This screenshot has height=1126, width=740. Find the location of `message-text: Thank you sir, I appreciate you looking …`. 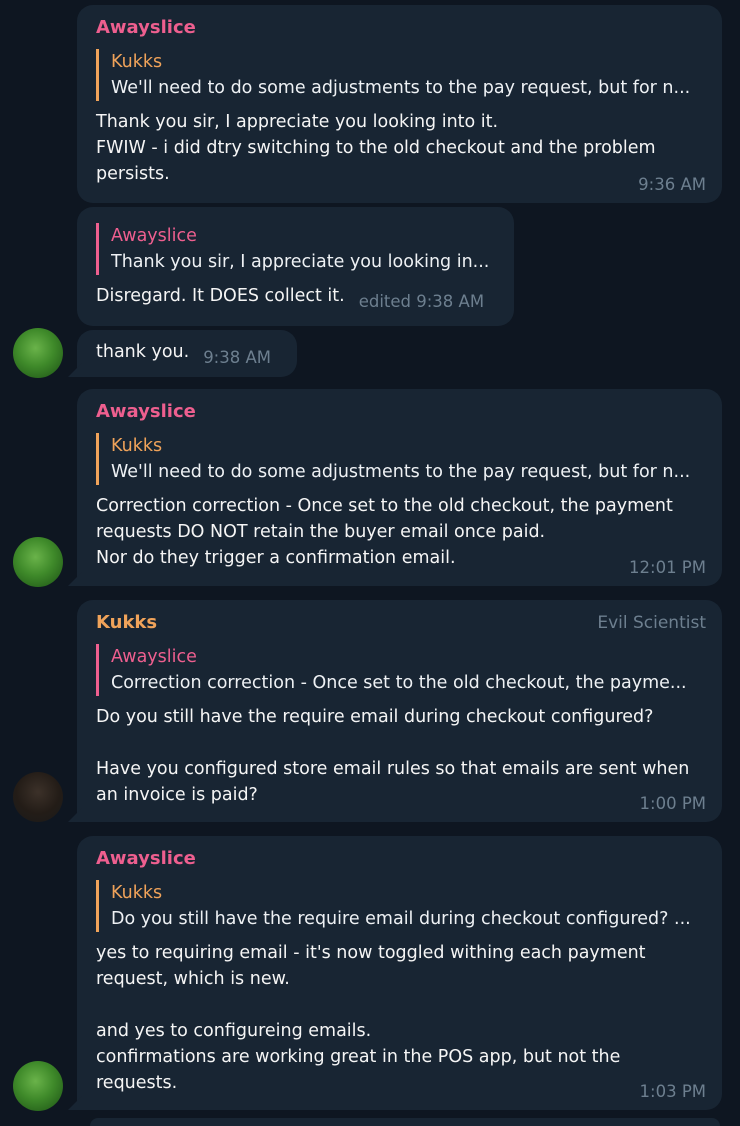

message-text: Thank you sir, I appreciate you looking … is located at coordinates (376, 148).